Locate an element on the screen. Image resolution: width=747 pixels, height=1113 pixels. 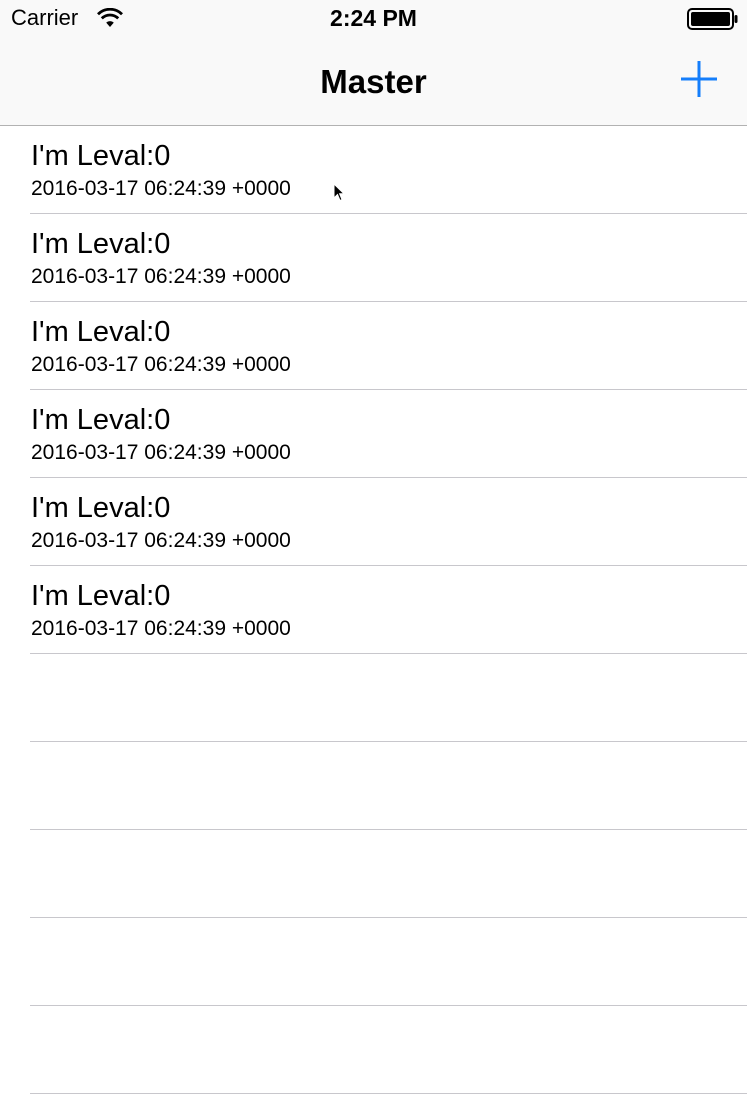
mouse-cursor-icon is located at coordinates (339, 192).